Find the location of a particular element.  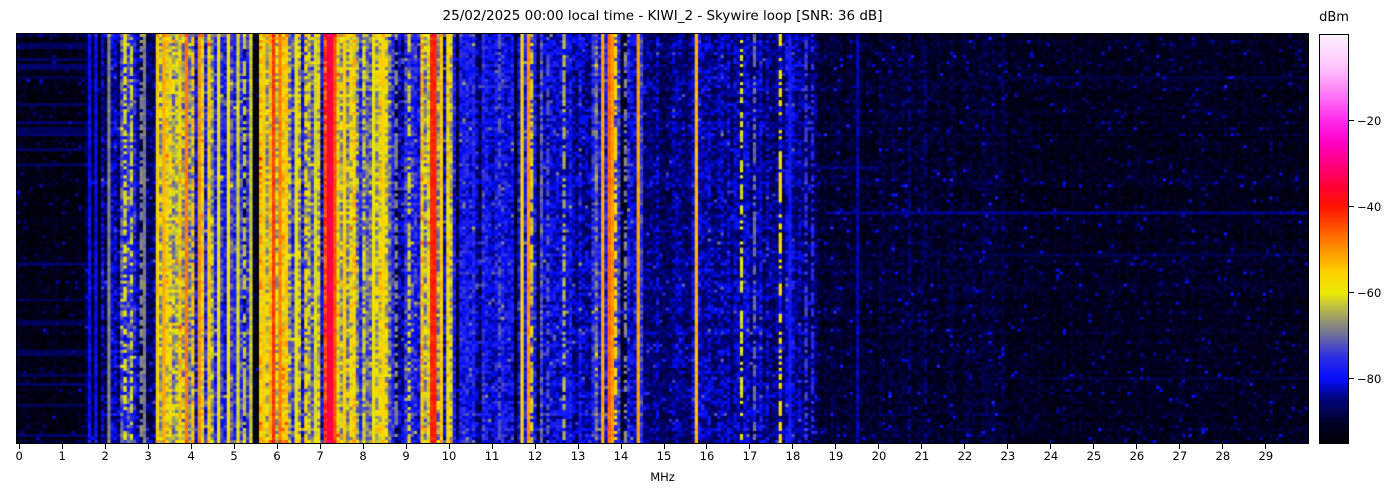

x-tick-label: 2 is located at coordinates (105, 456).